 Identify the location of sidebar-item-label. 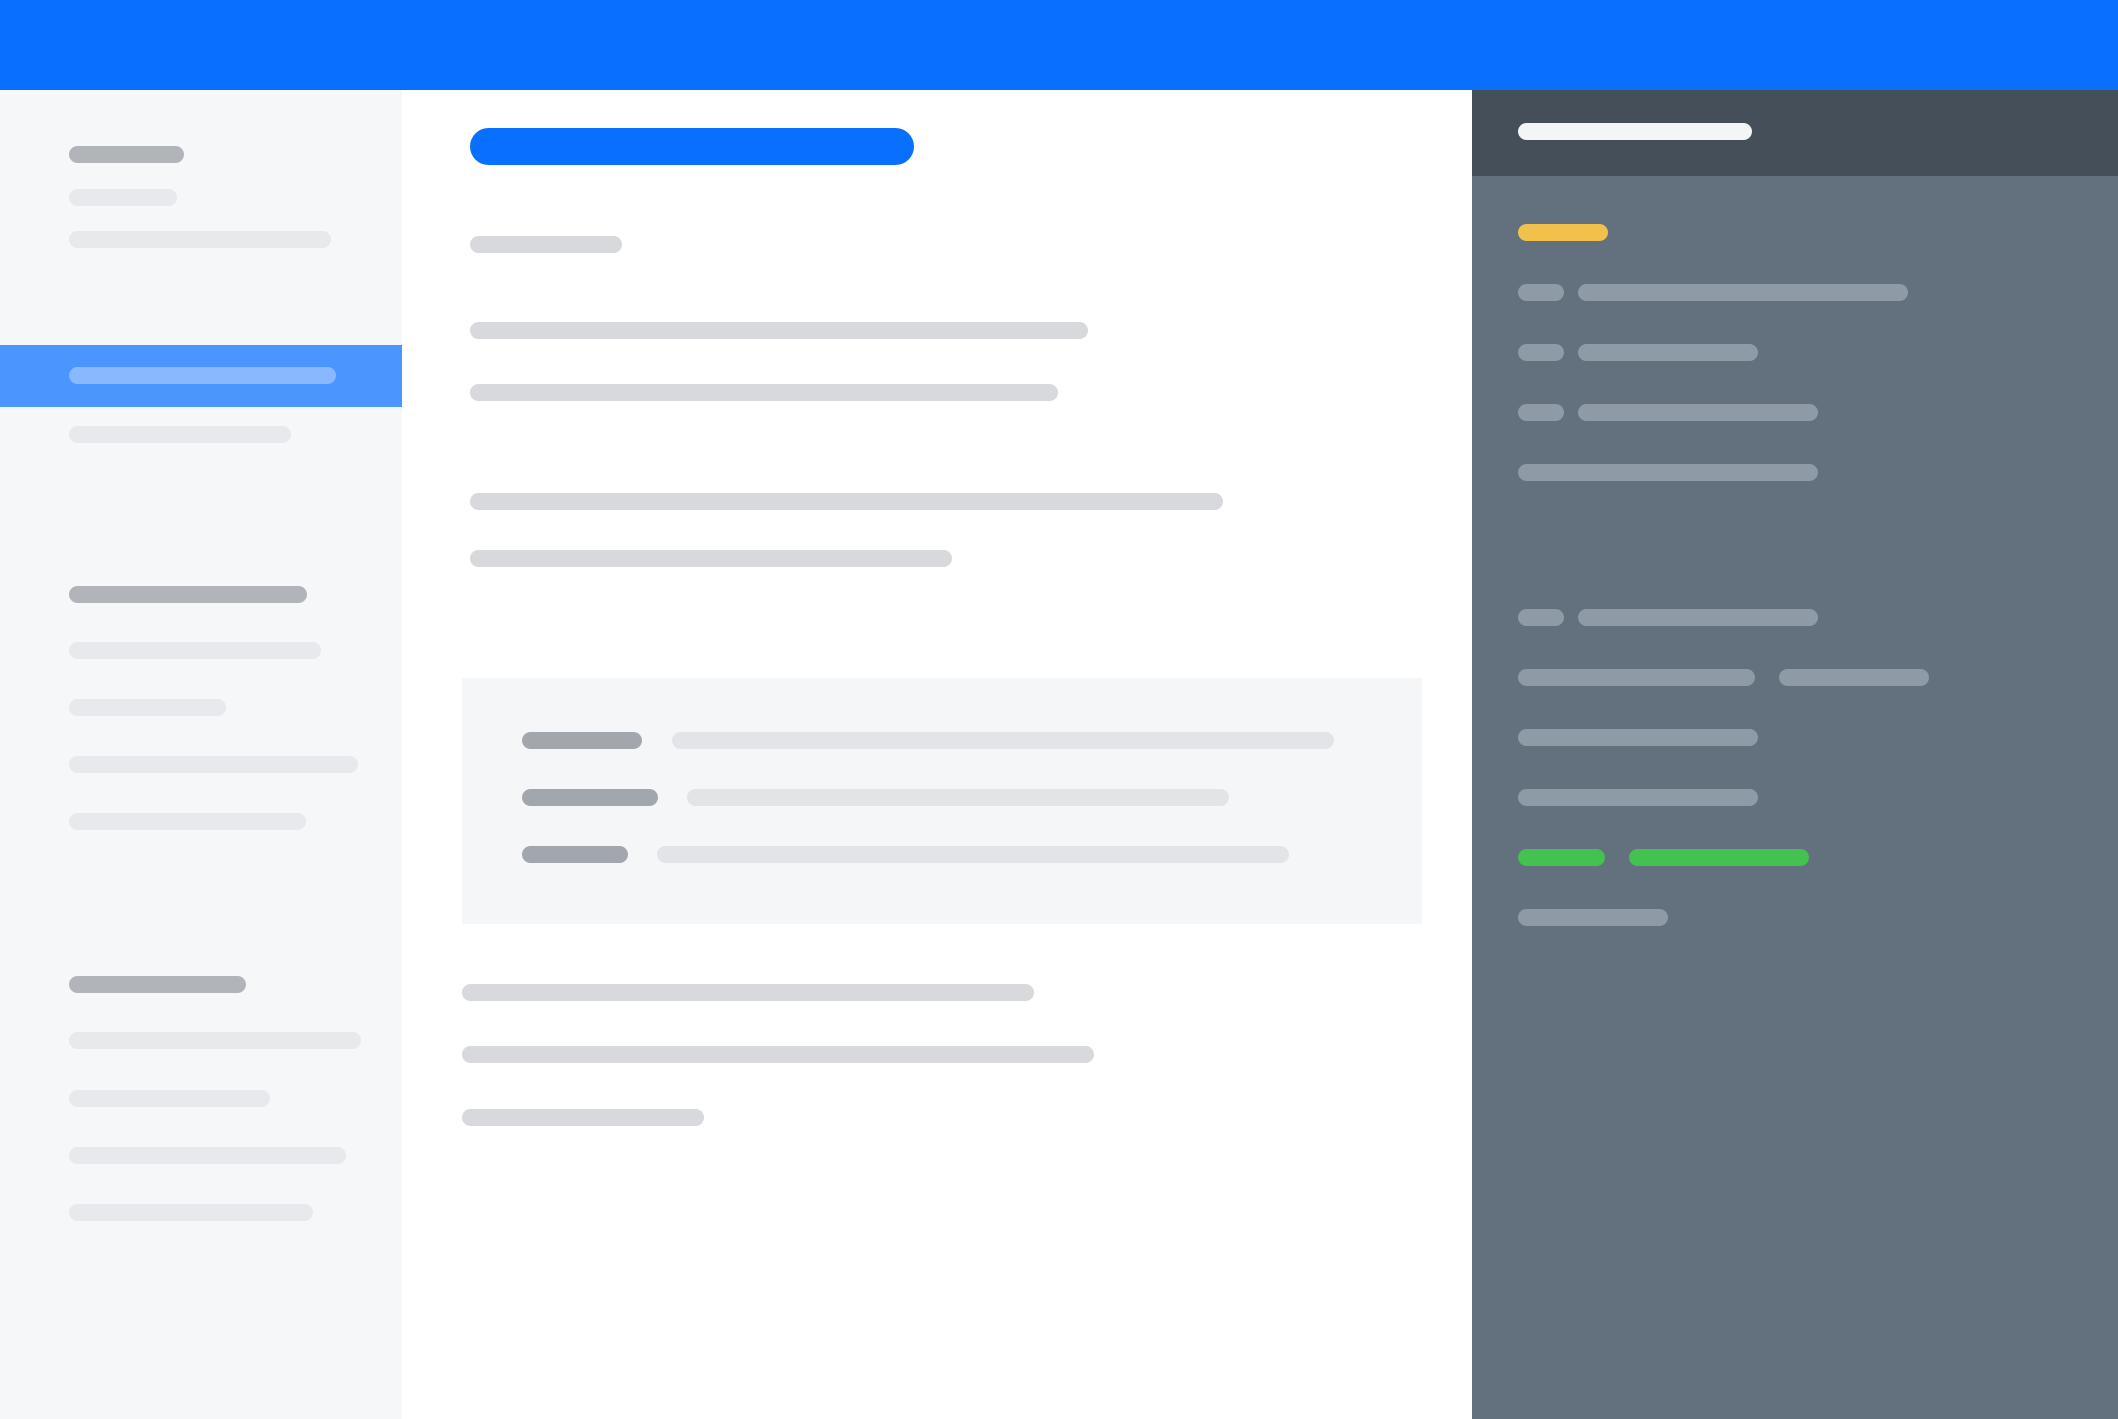
(202, 375).